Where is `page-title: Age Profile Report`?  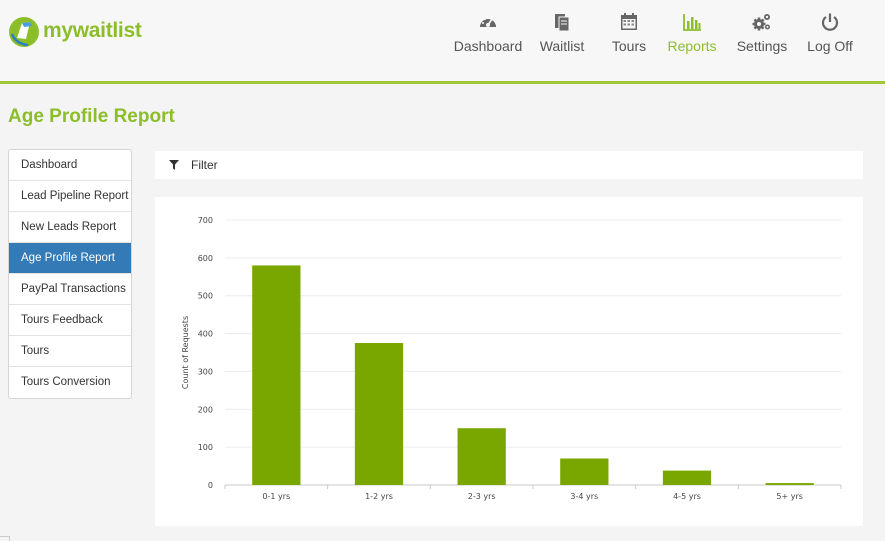
page-title: Age Profile Report is located at coordinates (91, 116).